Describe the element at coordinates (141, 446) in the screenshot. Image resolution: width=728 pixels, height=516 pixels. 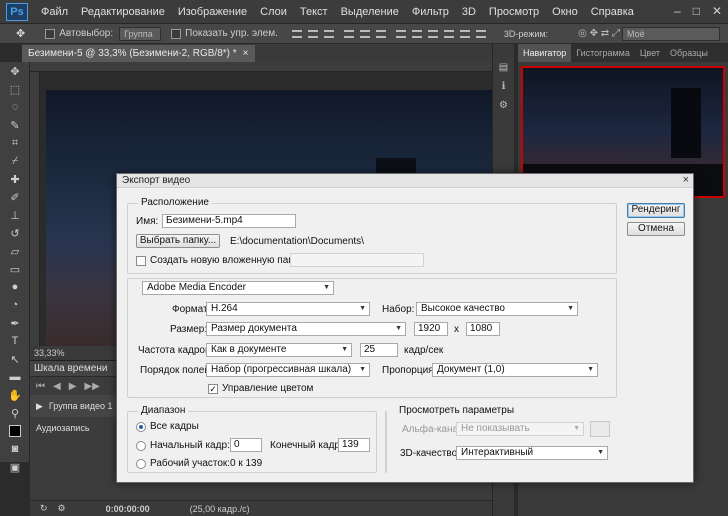
I see `start-frame-radio` at that location.